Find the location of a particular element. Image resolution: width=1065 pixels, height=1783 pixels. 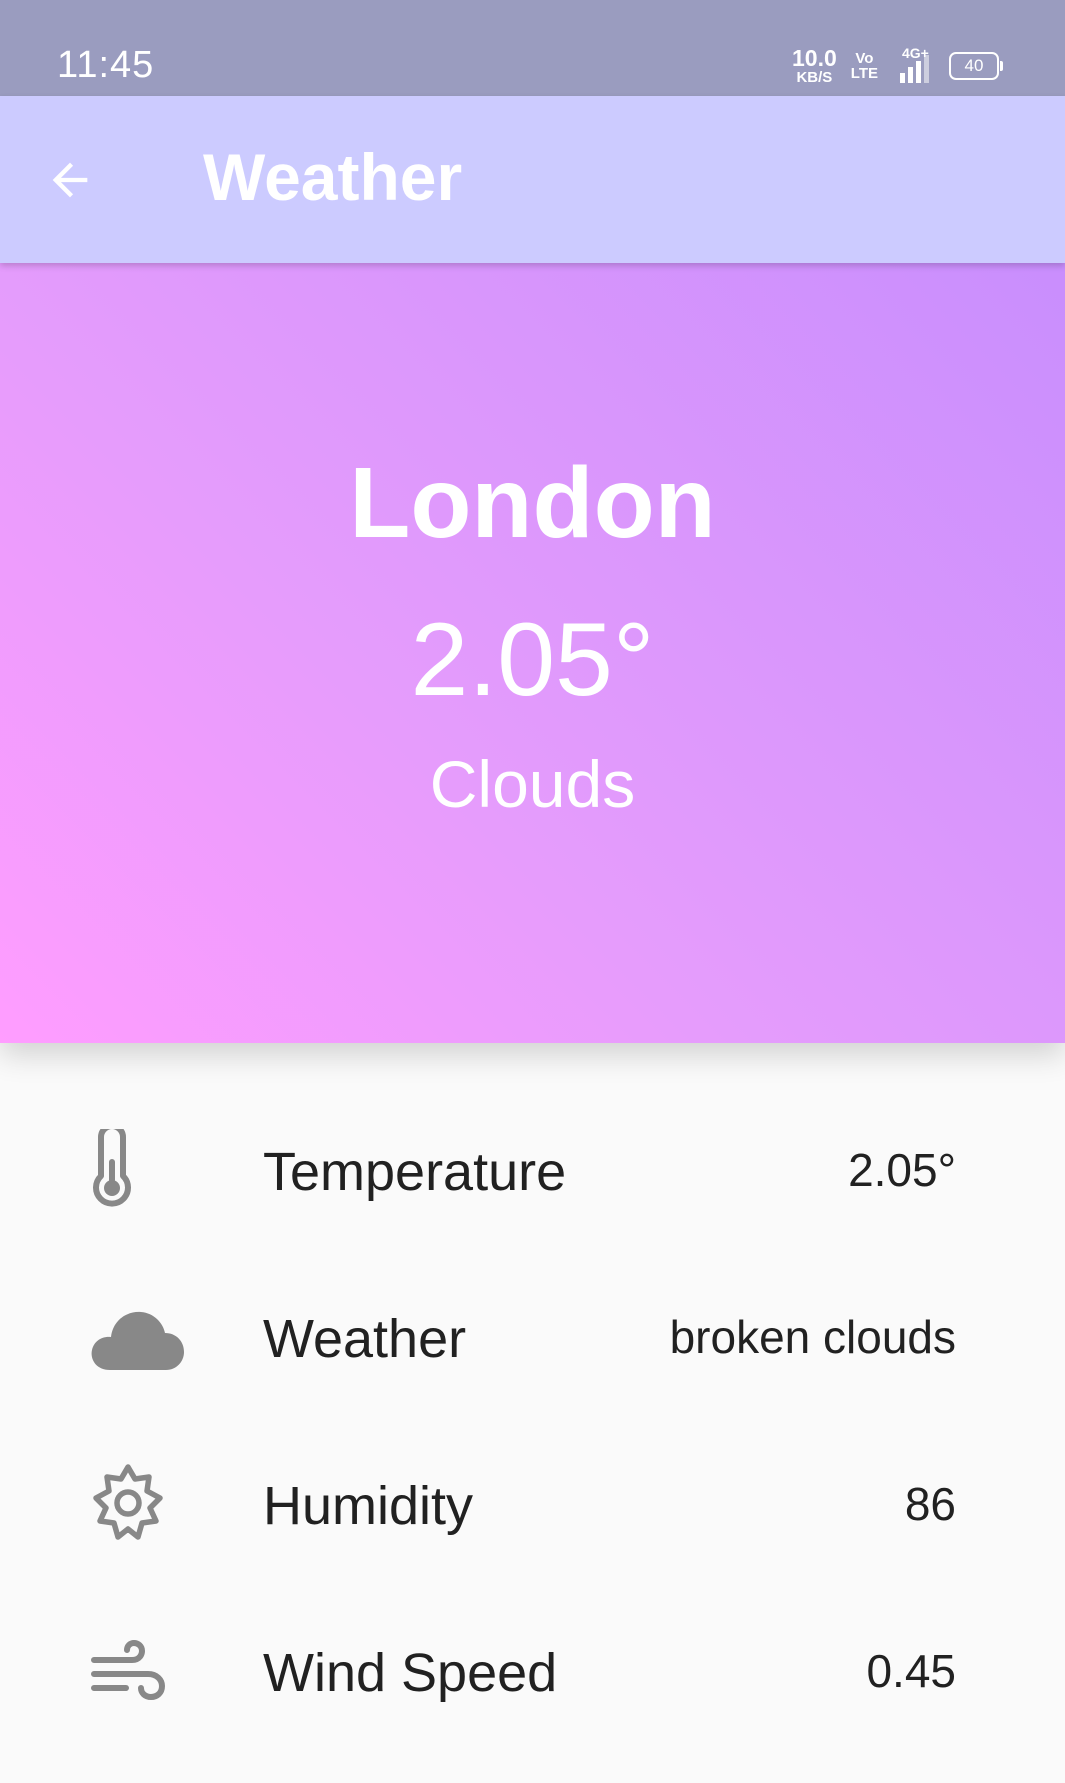

battery-icon: 40 is located at coordinates (976, 66).